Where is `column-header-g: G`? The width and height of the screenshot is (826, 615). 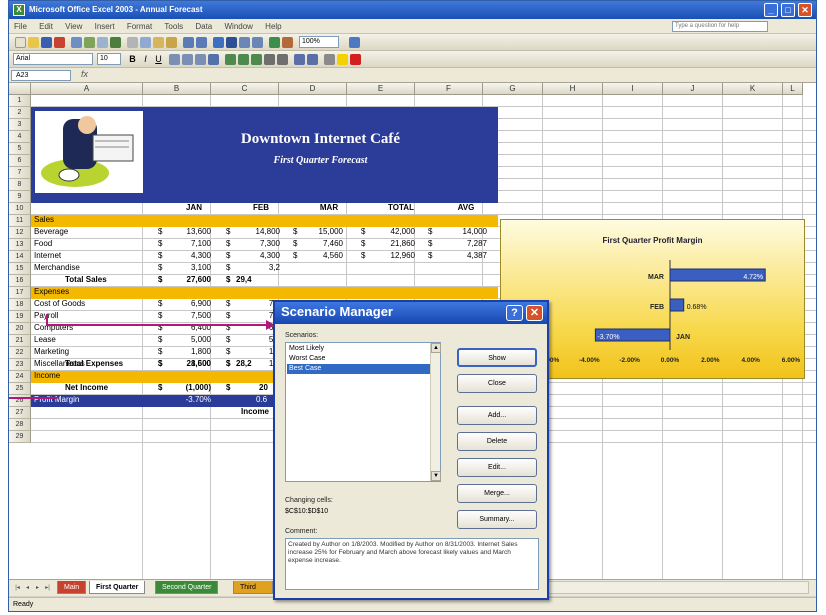
column-header-g: G is located at coordinates (513, 89).